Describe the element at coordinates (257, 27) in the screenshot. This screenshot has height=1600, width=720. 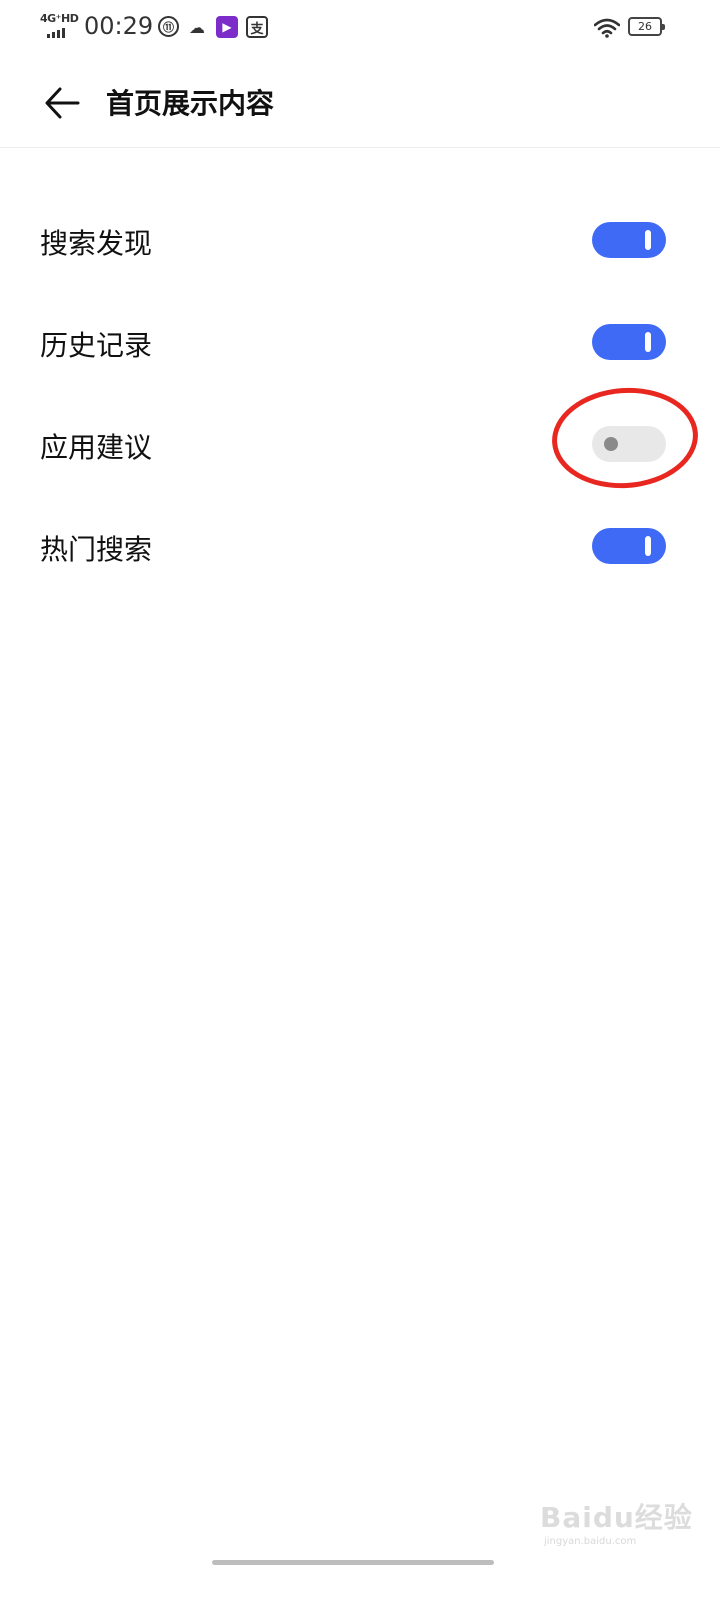
I see `pay-app-icon: 支` at that location.